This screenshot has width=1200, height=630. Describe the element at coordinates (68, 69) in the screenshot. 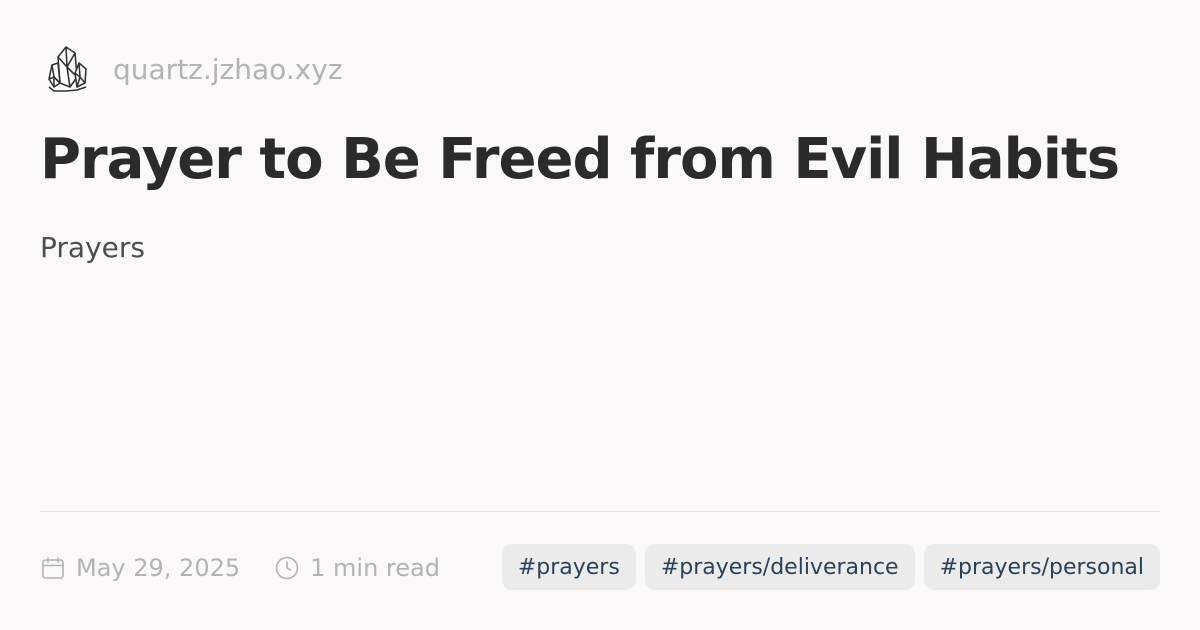

I see `crystal-icon` at that location.